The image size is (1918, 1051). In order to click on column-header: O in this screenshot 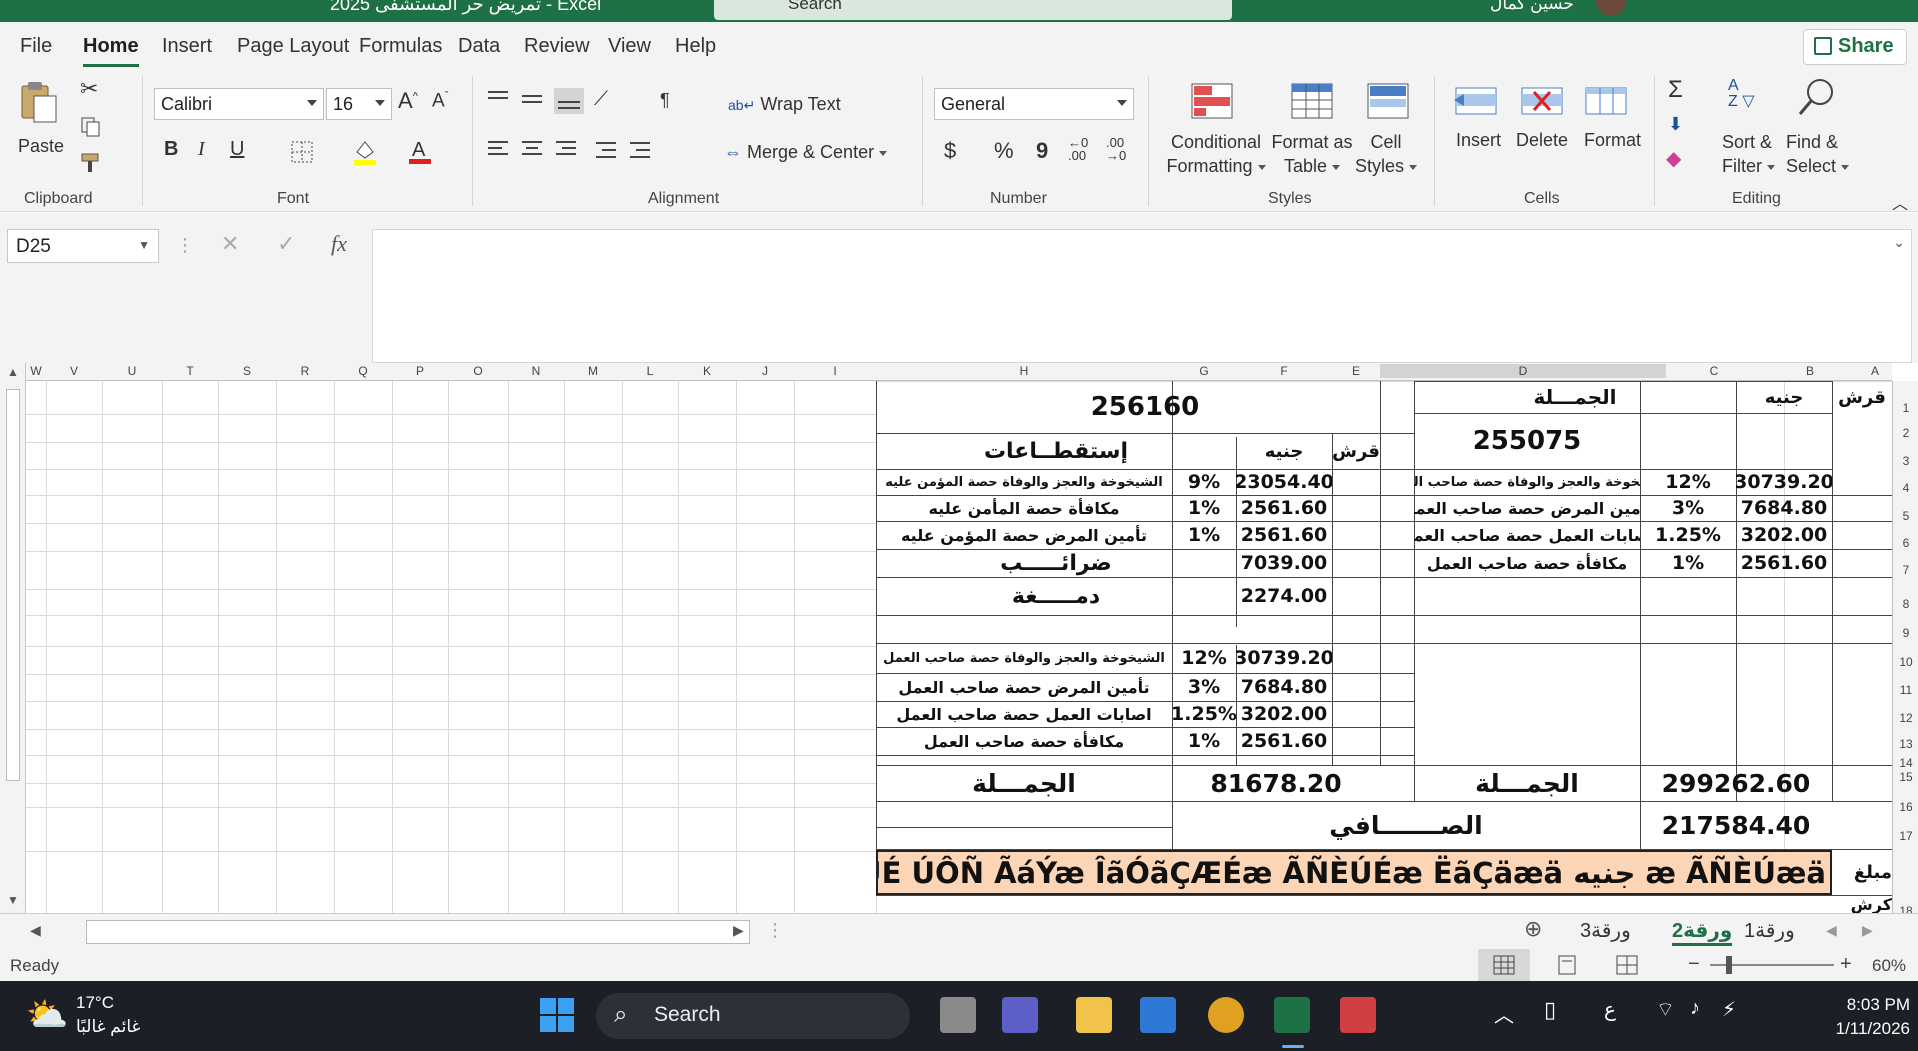, I will do `click(478, 371)`.